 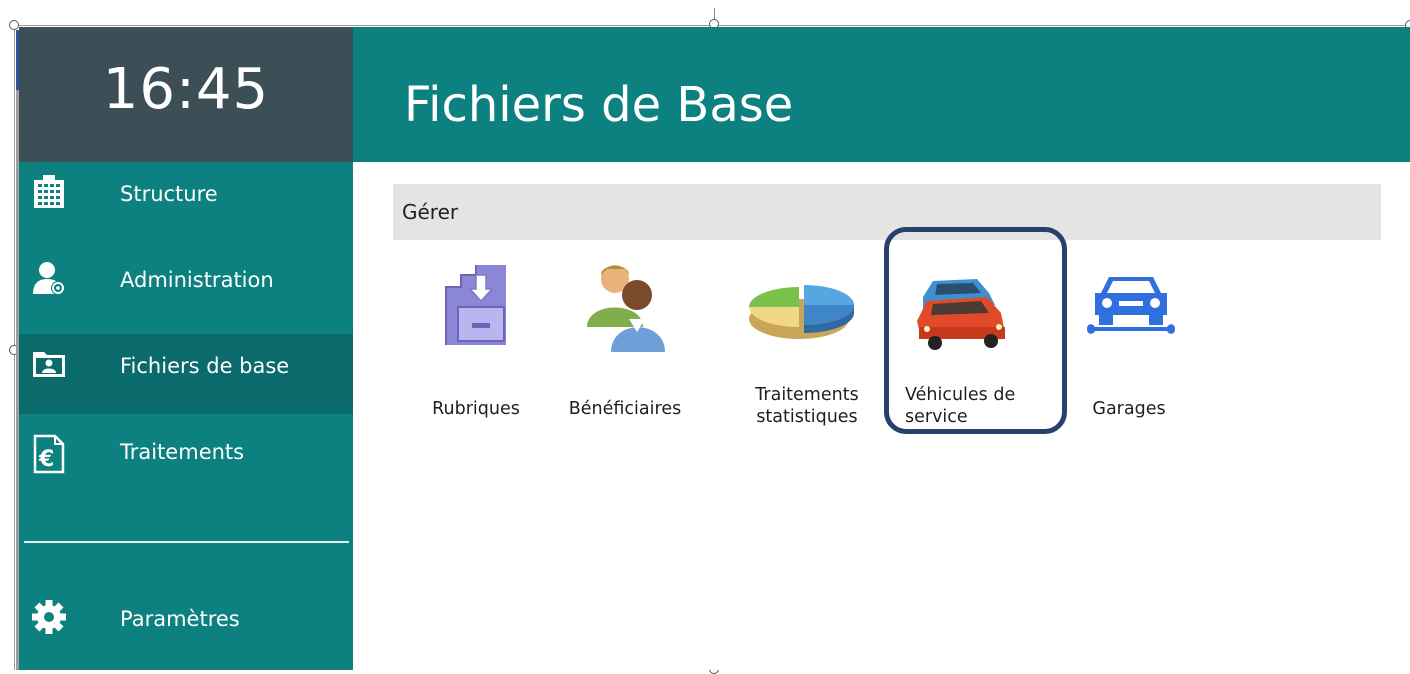 I want to click on sidebar-item-structure: Structure, so click(x=186, y=202).